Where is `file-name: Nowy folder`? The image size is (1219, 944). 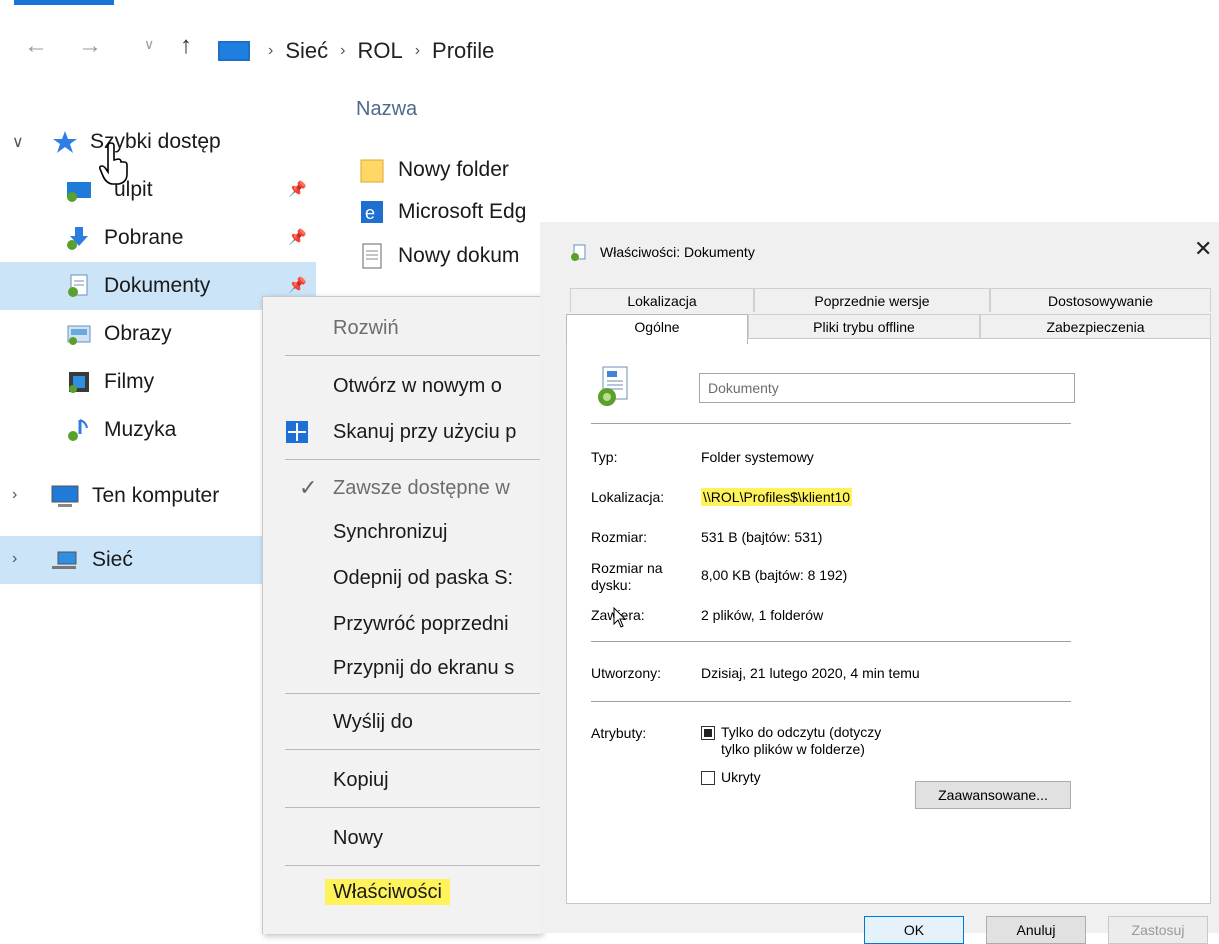 file-name: Nowy folder is located at coordinates (453, 169).